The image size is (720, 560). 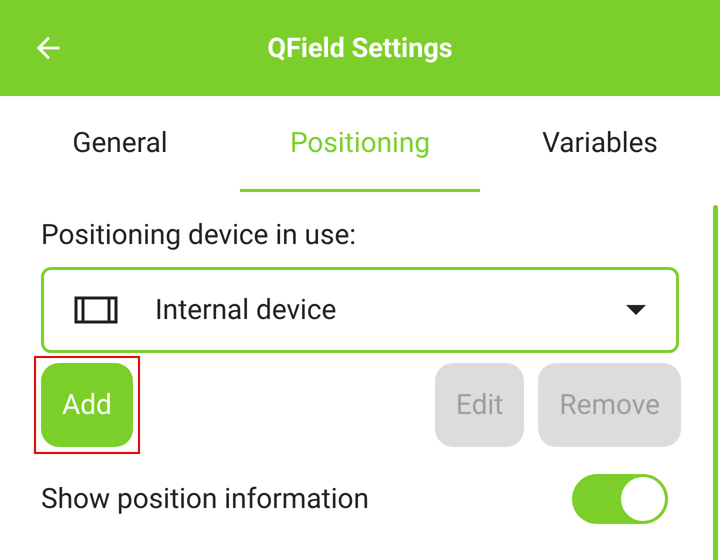 I want to click on toggle-label: Show position information, so click(x=205, y=499).